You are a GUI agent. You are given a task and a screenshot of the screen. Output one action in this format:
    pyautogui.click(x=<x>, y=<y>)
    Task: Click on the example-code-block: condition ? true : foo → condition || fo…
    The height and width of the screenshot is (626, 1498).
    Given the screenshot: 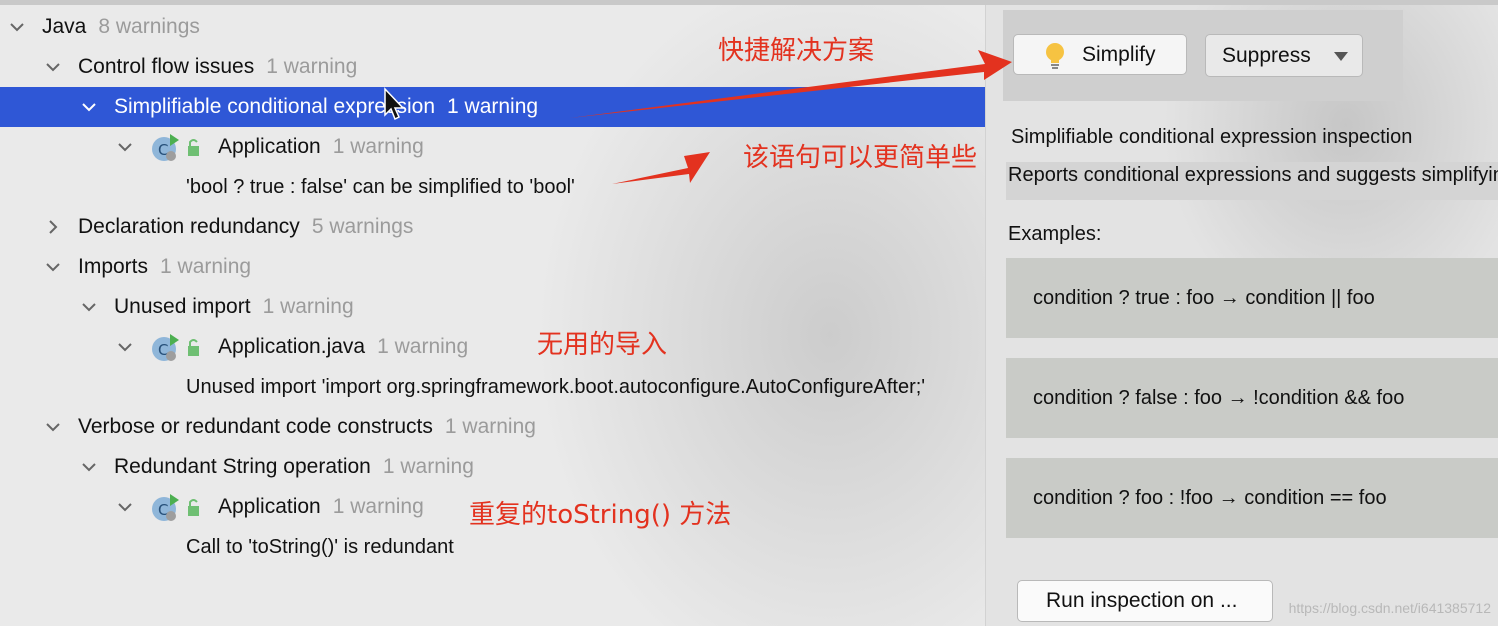 What is the action you would take?
    pyautogui.click(x=1252, y=298)
    